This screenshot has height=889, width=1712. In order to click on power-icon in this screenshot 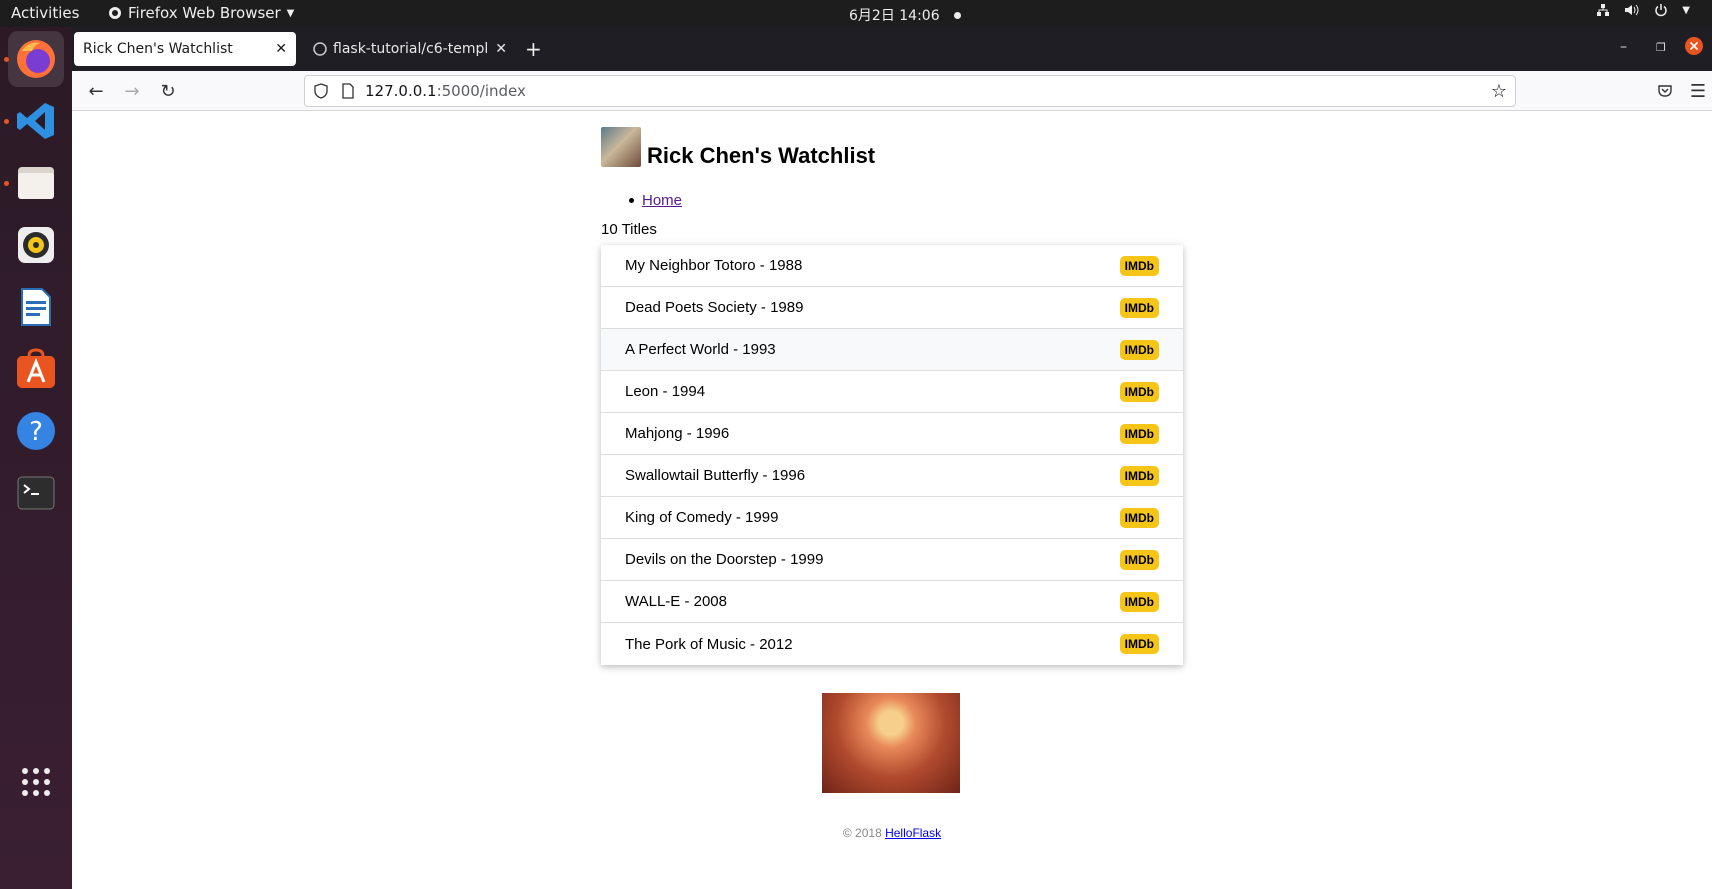, I will do `click(1661, 10)`.